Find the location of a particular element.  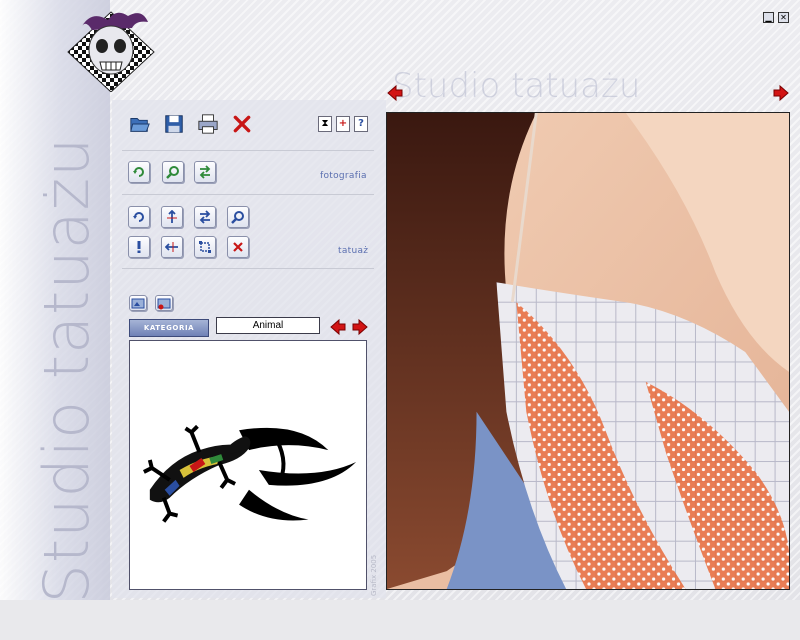

prev-photo-arrow-icon is located at coordinates (395, 93).